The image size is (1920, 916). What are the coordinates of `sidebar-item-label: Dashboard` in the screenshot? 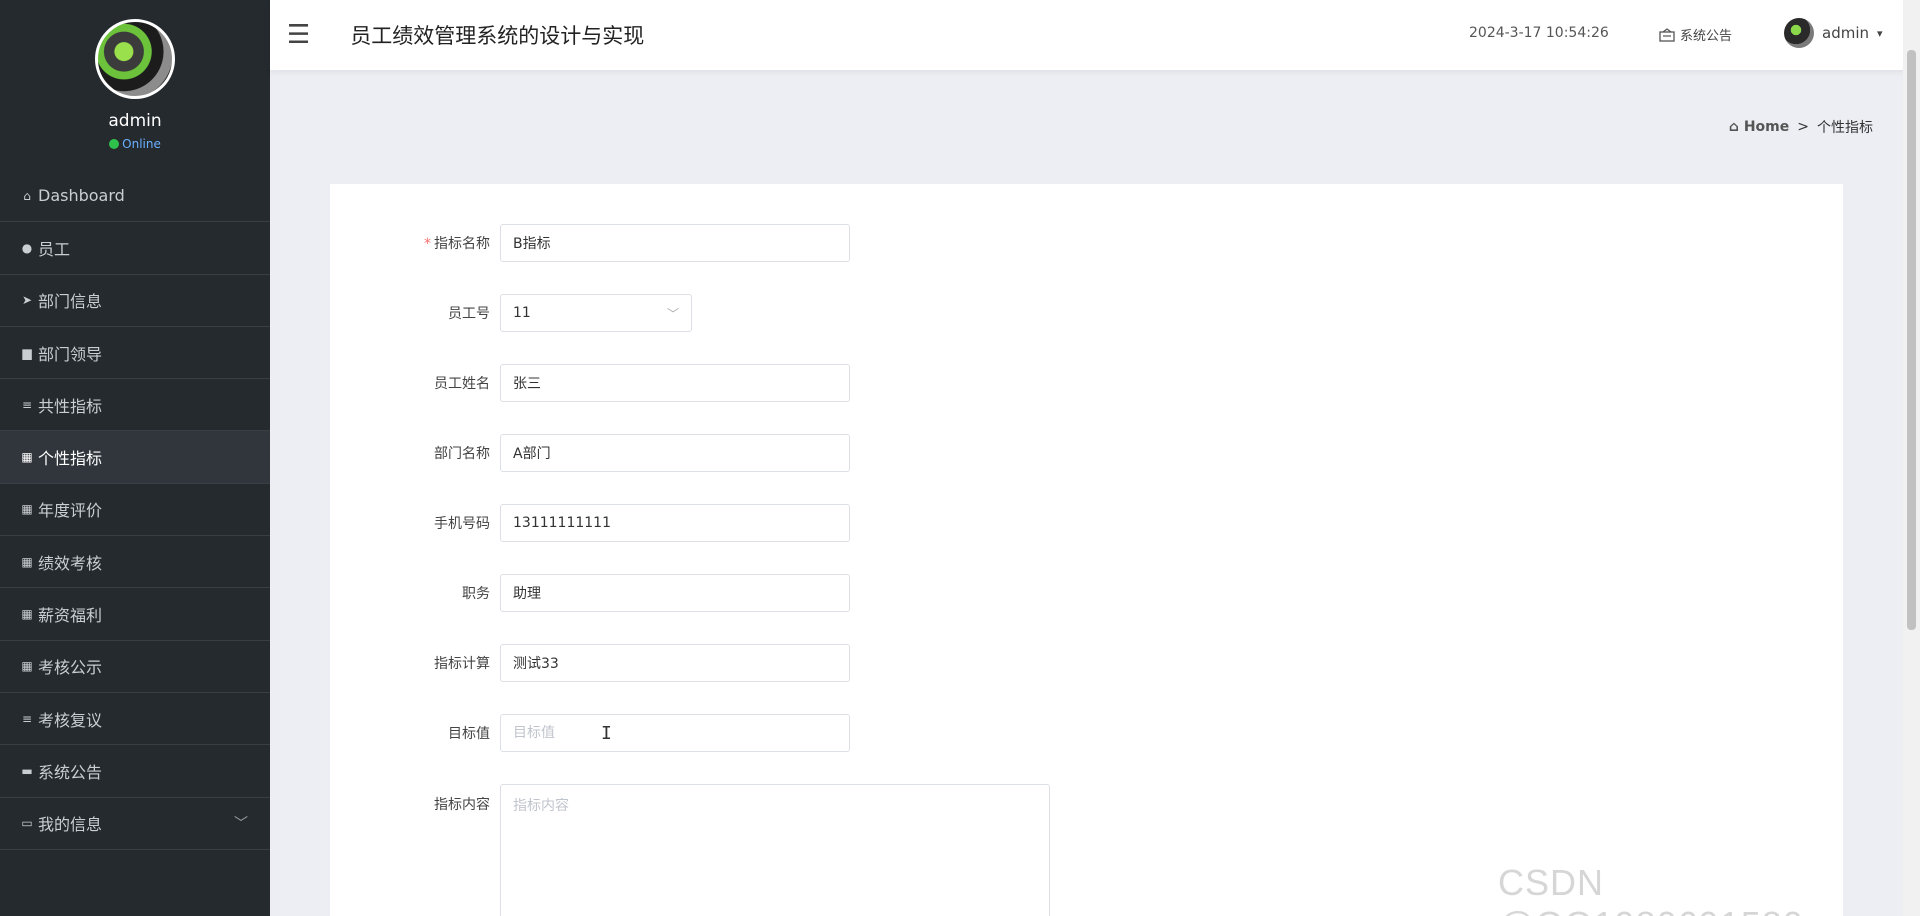 It's located at (81, 196).